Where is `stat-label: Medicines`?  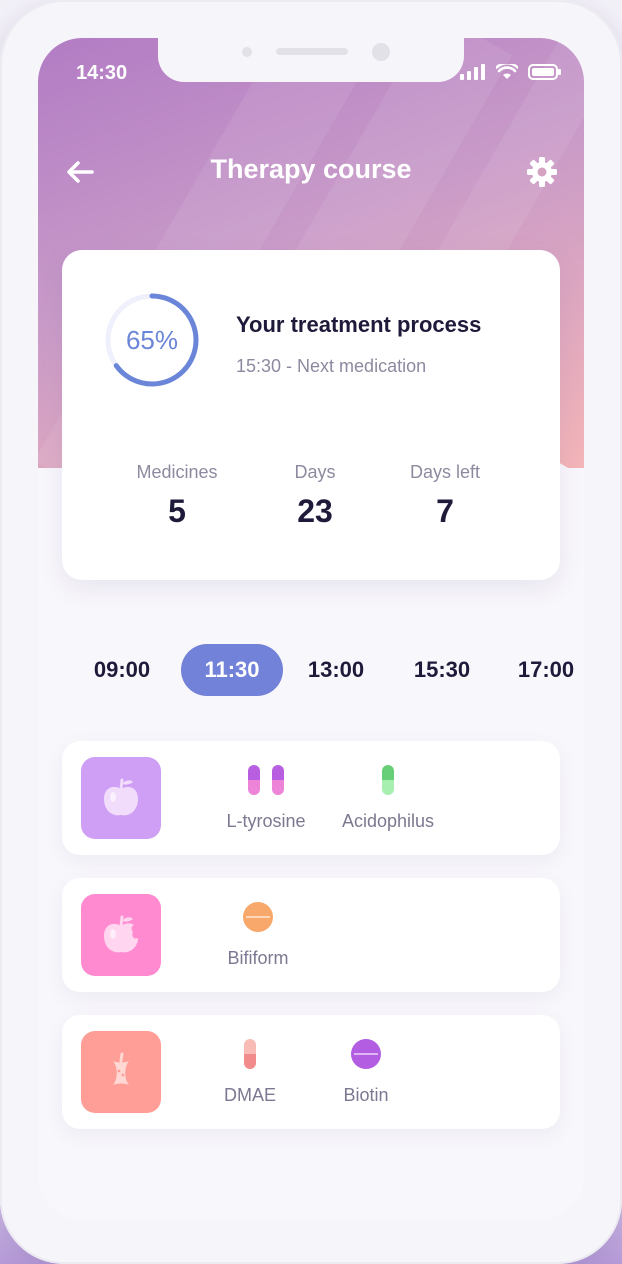 stat-label: Medicines is located at coordinates (177, 472).